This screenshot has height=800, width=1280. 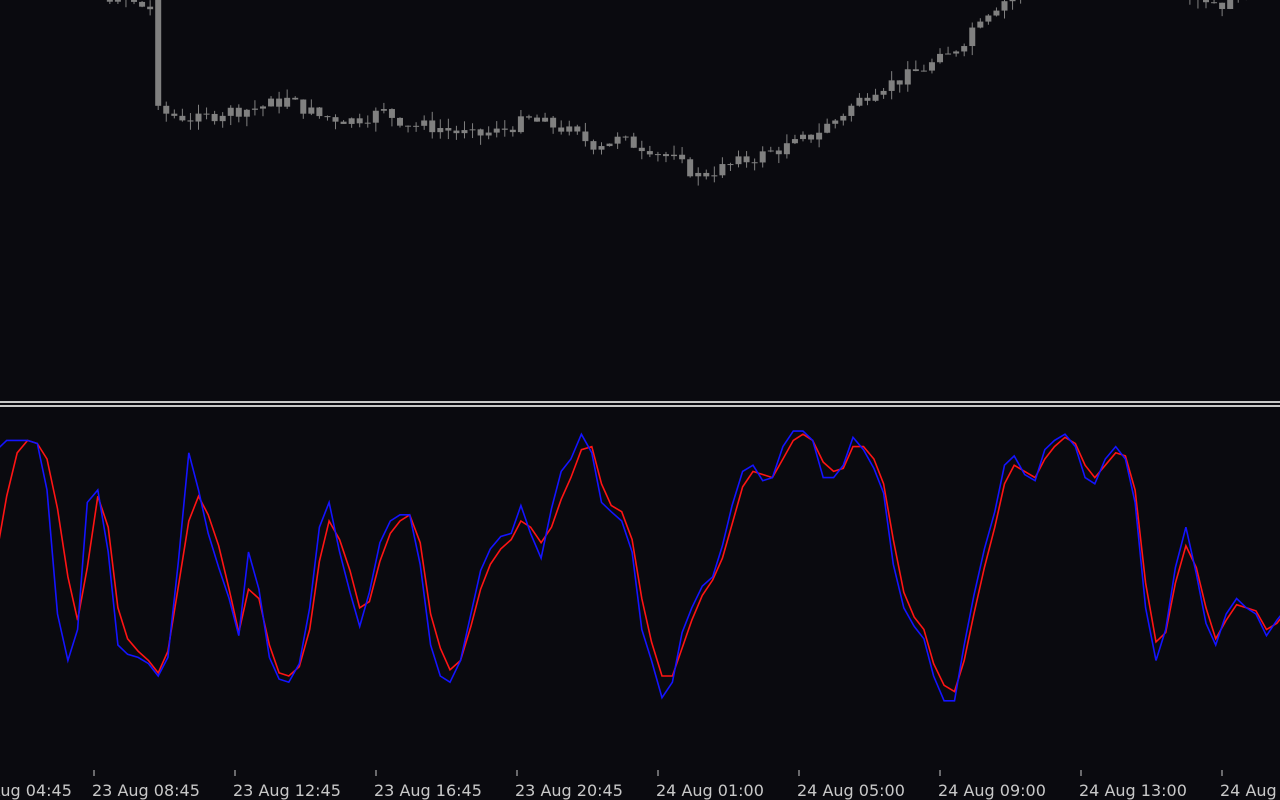 What do you see at coordinates (1250, 790) in the screenshot?
I see `time-axis-label: 24 Aug 17:00` at bounding box center [1250, 790].